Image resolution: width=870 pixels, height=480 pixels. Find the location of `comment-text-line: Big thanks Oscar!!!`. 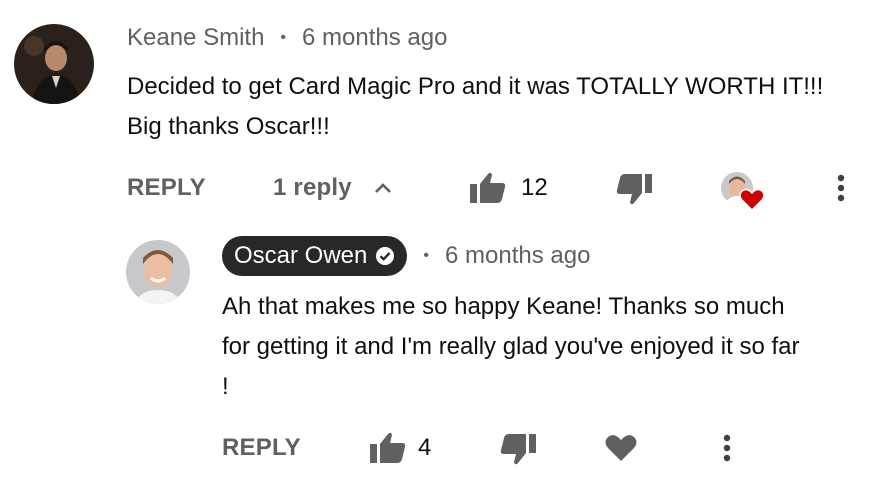

comment-text-line: Big thanks Oscar!!! is located at coordinates (228, 126).